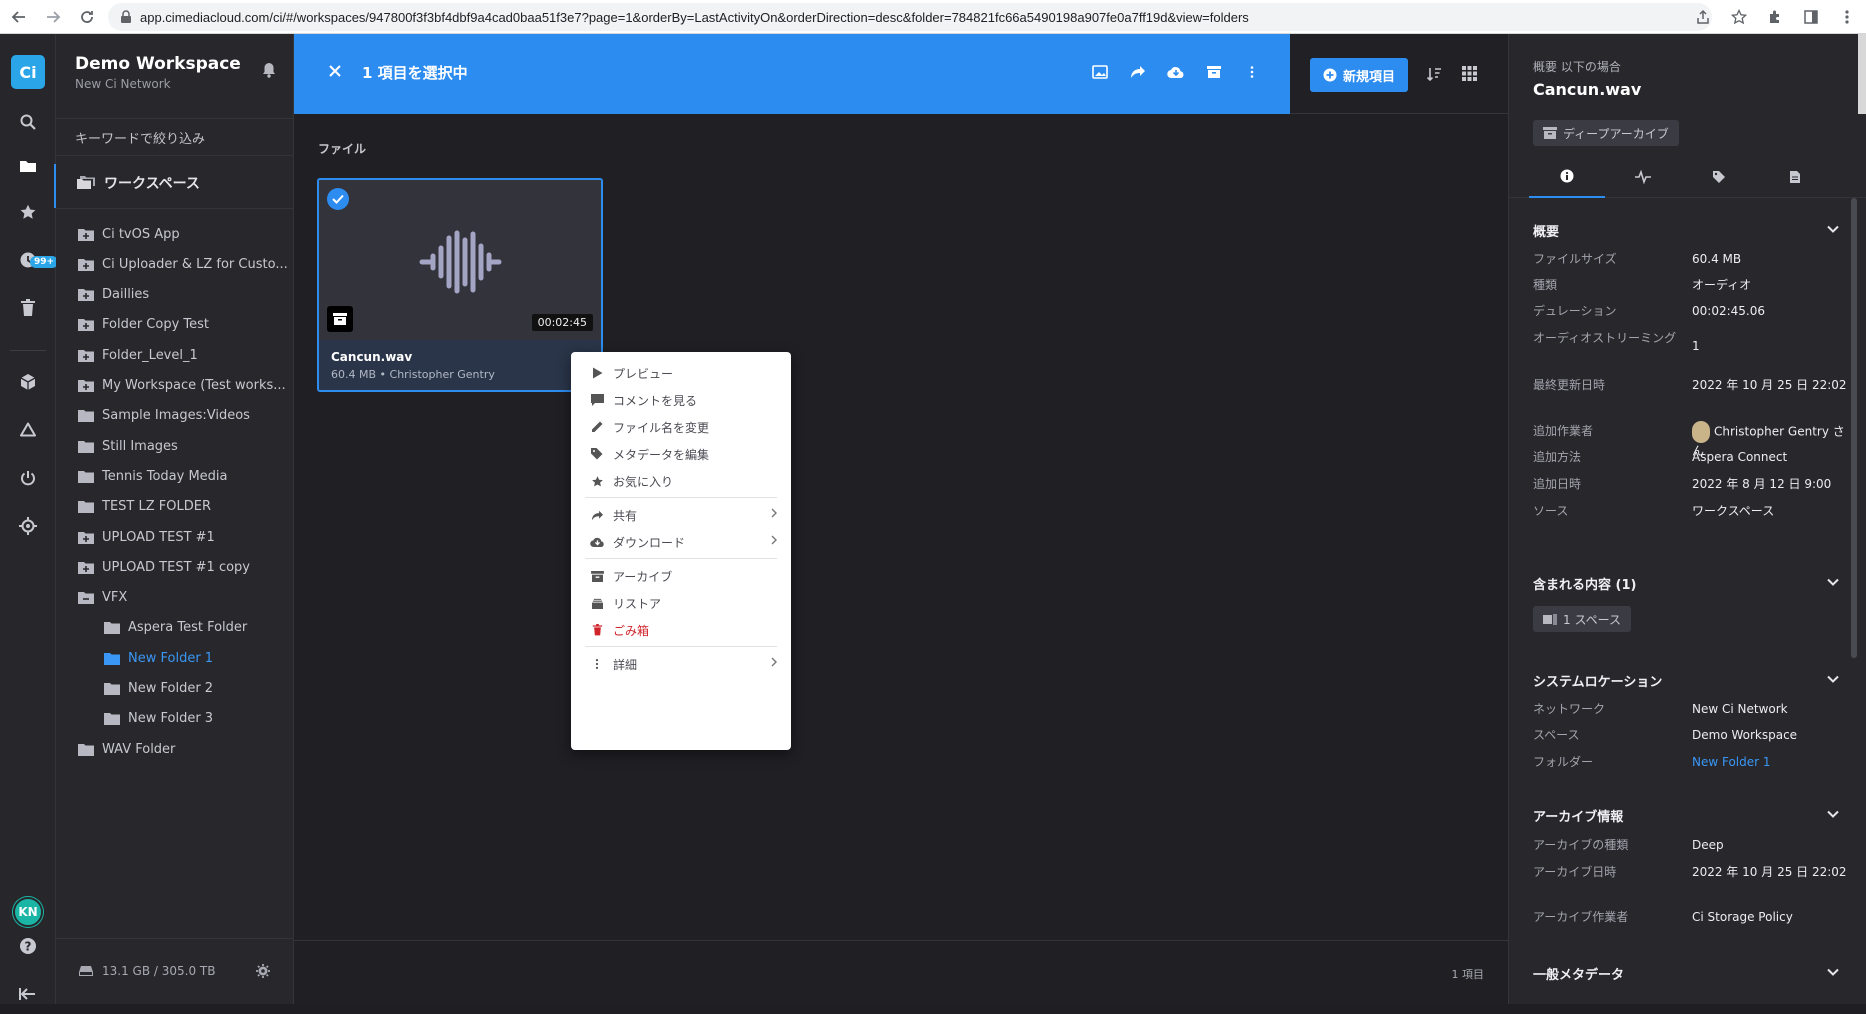  I want to click on folder-icon, so click(112, 719).